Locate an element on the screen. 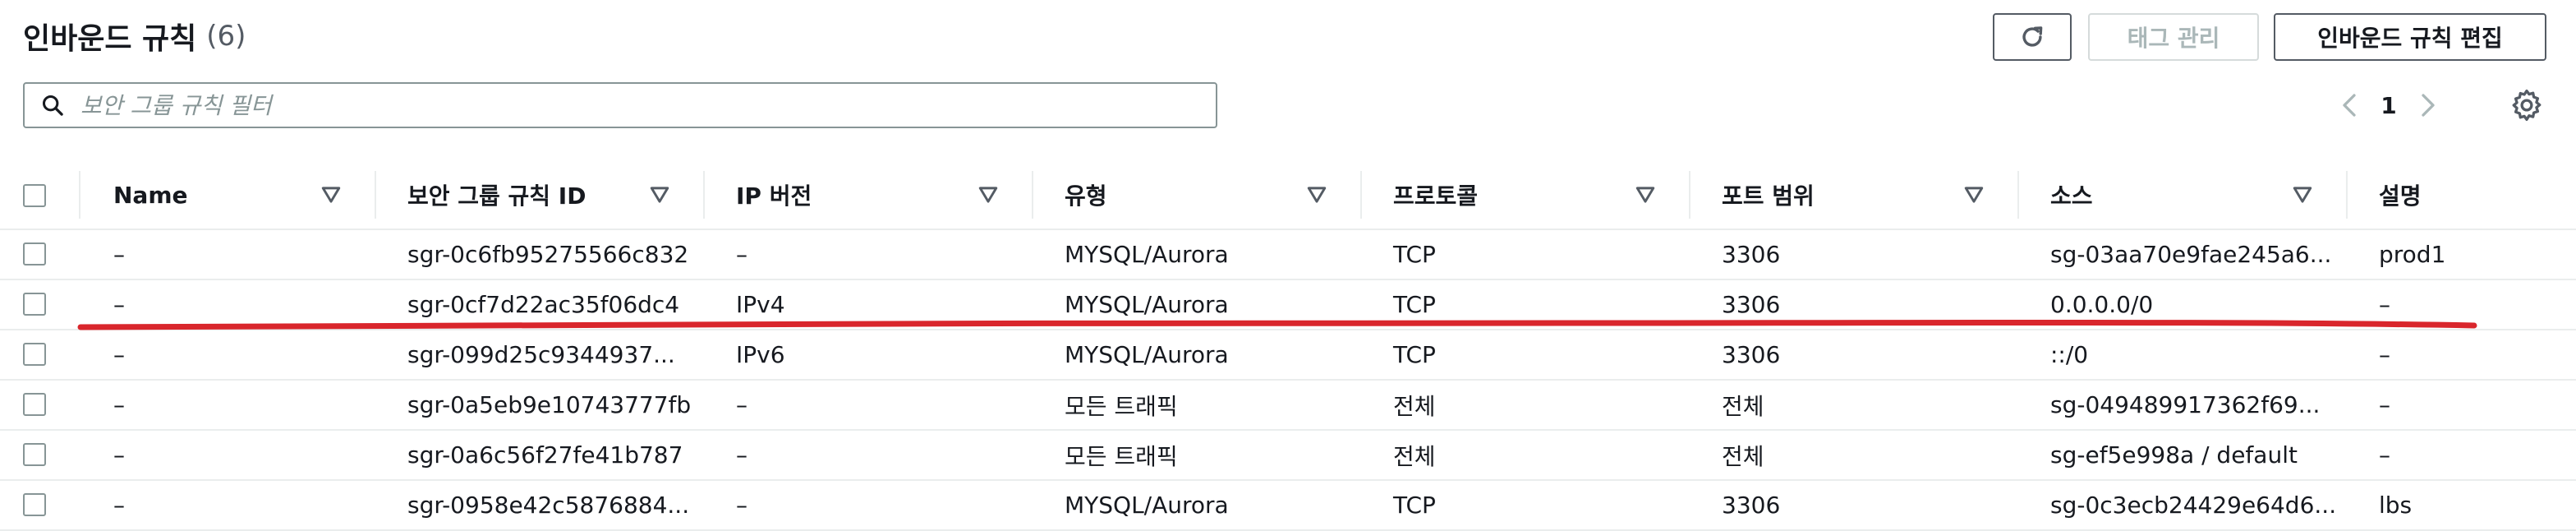 The height and width of the screenshot is (531, 2576). cell-rule-id: sgr-0c6fb95275566c832 is located at coordinates (547, 255).